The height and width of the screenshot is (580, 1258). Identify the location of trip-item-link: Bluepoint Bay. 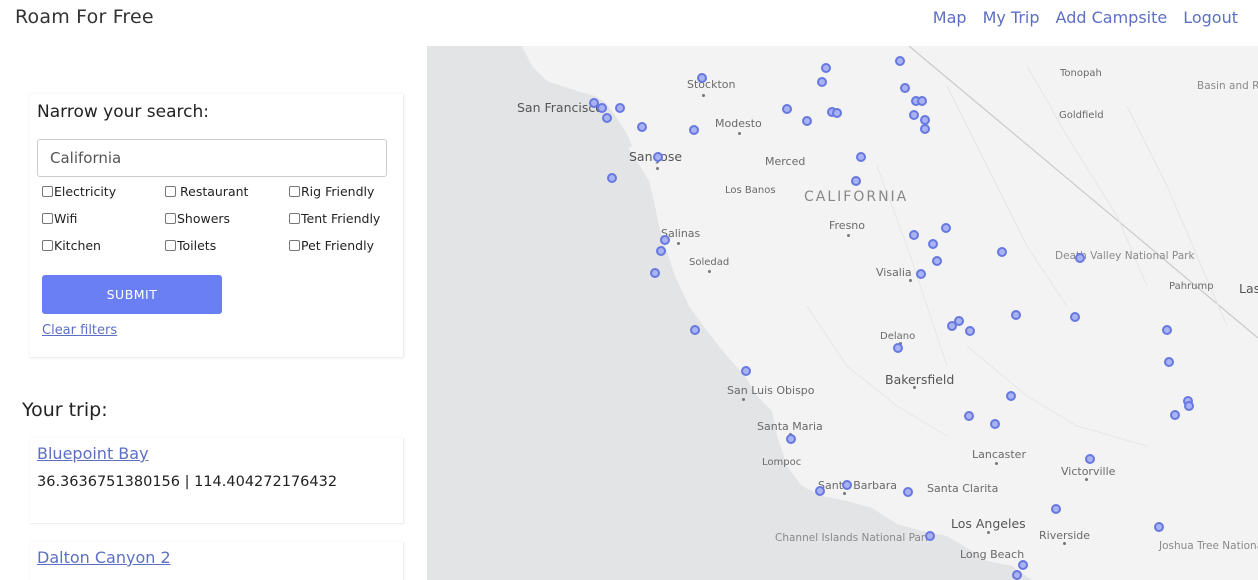
(93, 453).